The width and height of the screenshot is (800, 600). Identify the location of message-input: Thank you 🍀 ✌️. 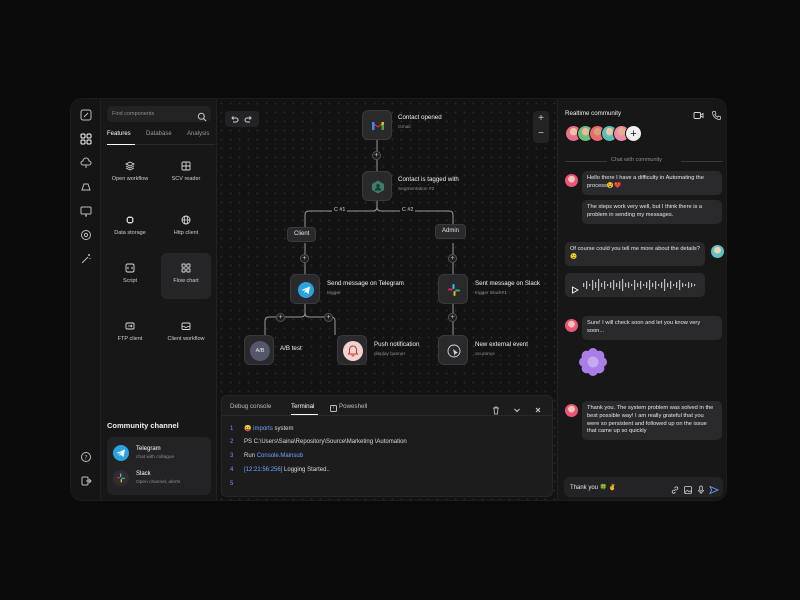
(593, 487).